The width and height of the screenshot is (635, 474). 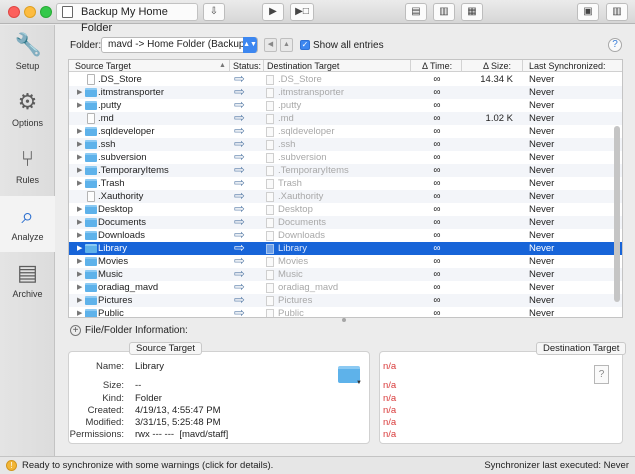 I want to click on show-all-checkbox: ✓, so click(x=305, y=45).